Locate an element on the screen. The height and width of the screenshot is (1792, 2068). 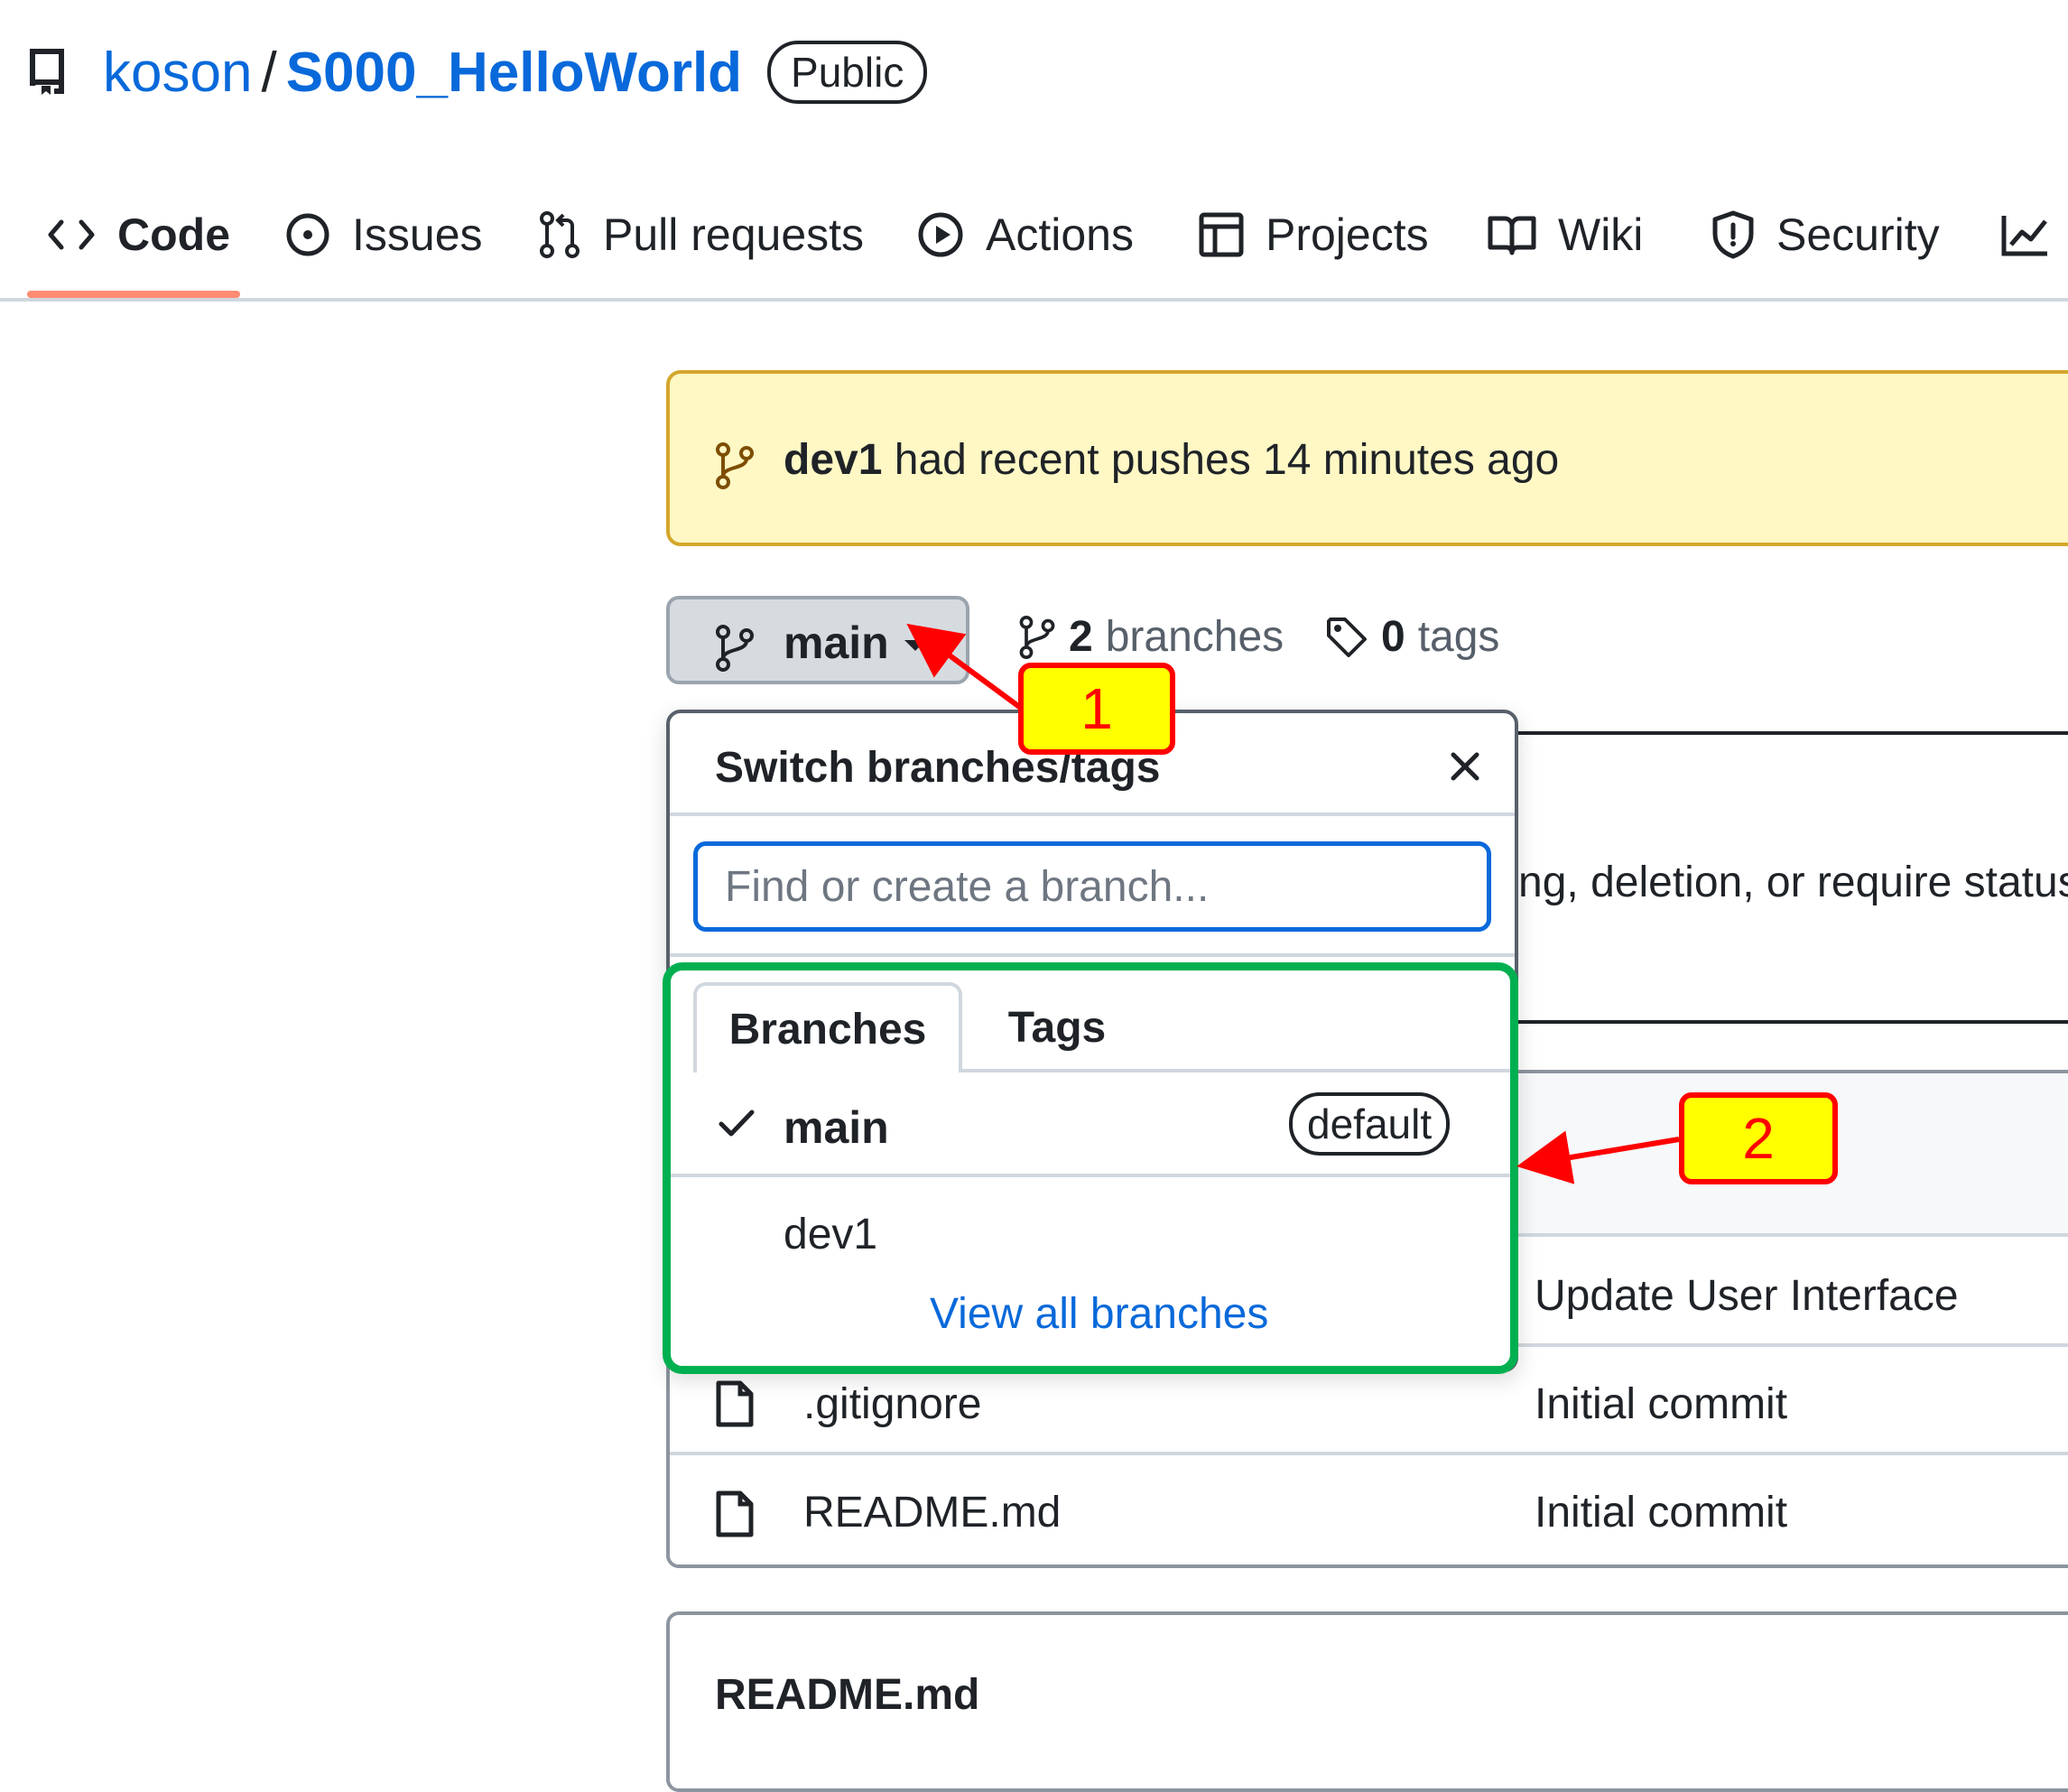
callout-2: 2 is located at coordinates (1758, 1138).